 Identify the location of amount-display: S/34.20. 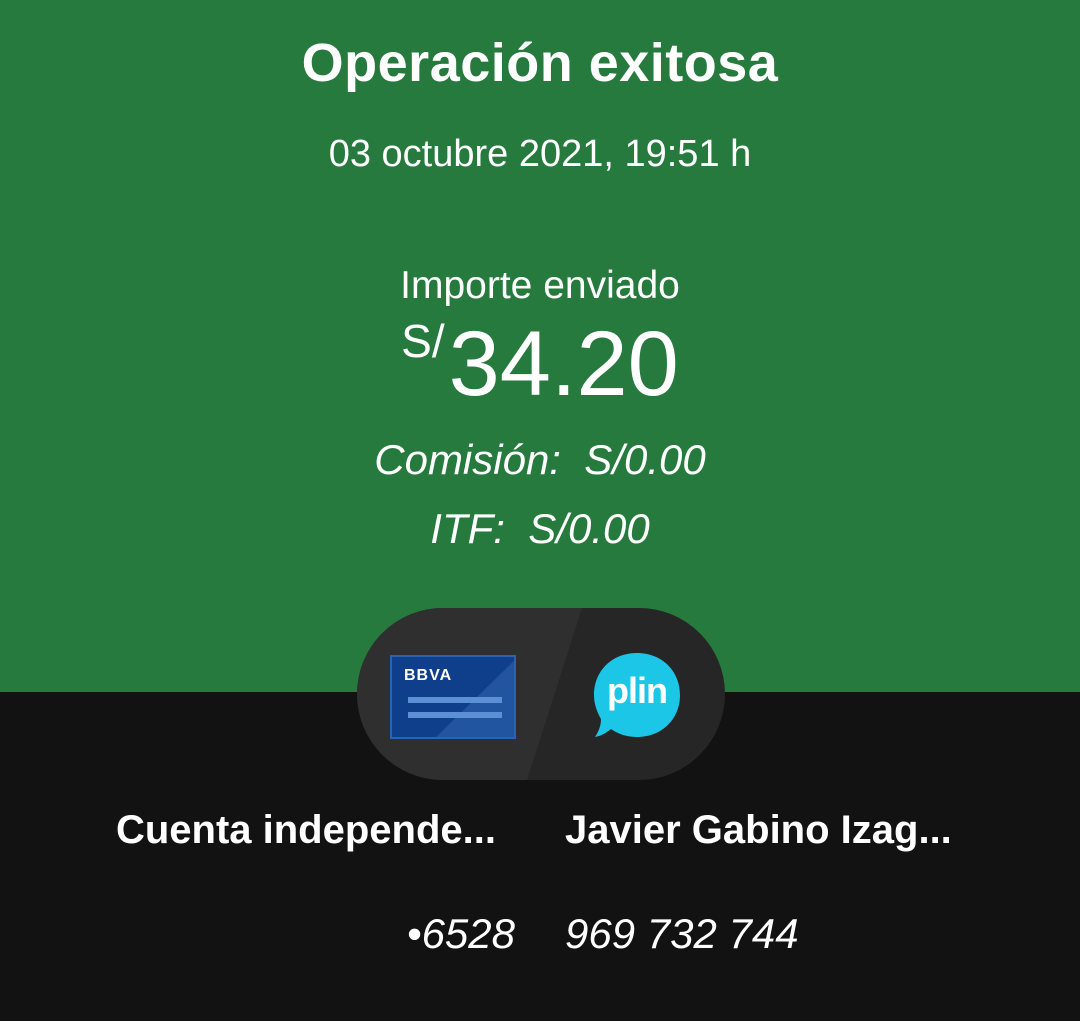
(540, 364).